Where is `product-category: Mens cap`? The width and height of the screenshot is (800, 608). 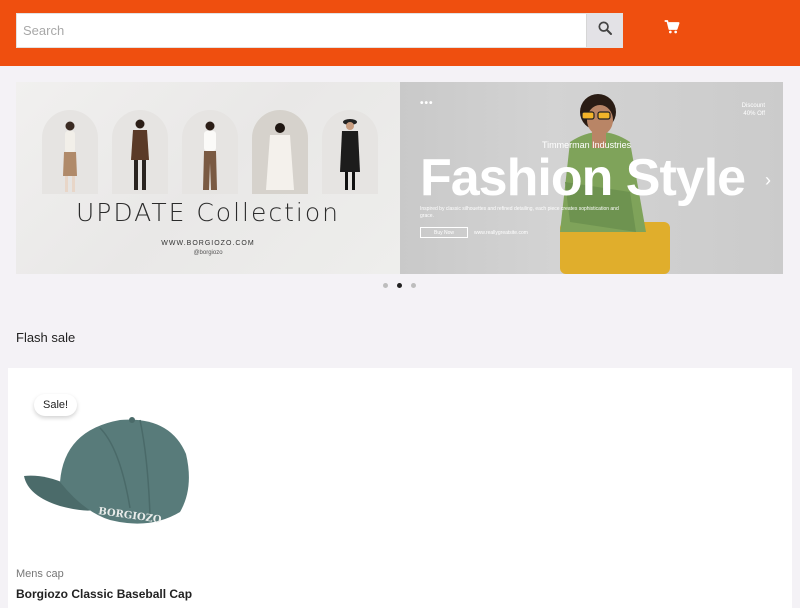 product-category: Mens cap is located at coordinates (40, 574).